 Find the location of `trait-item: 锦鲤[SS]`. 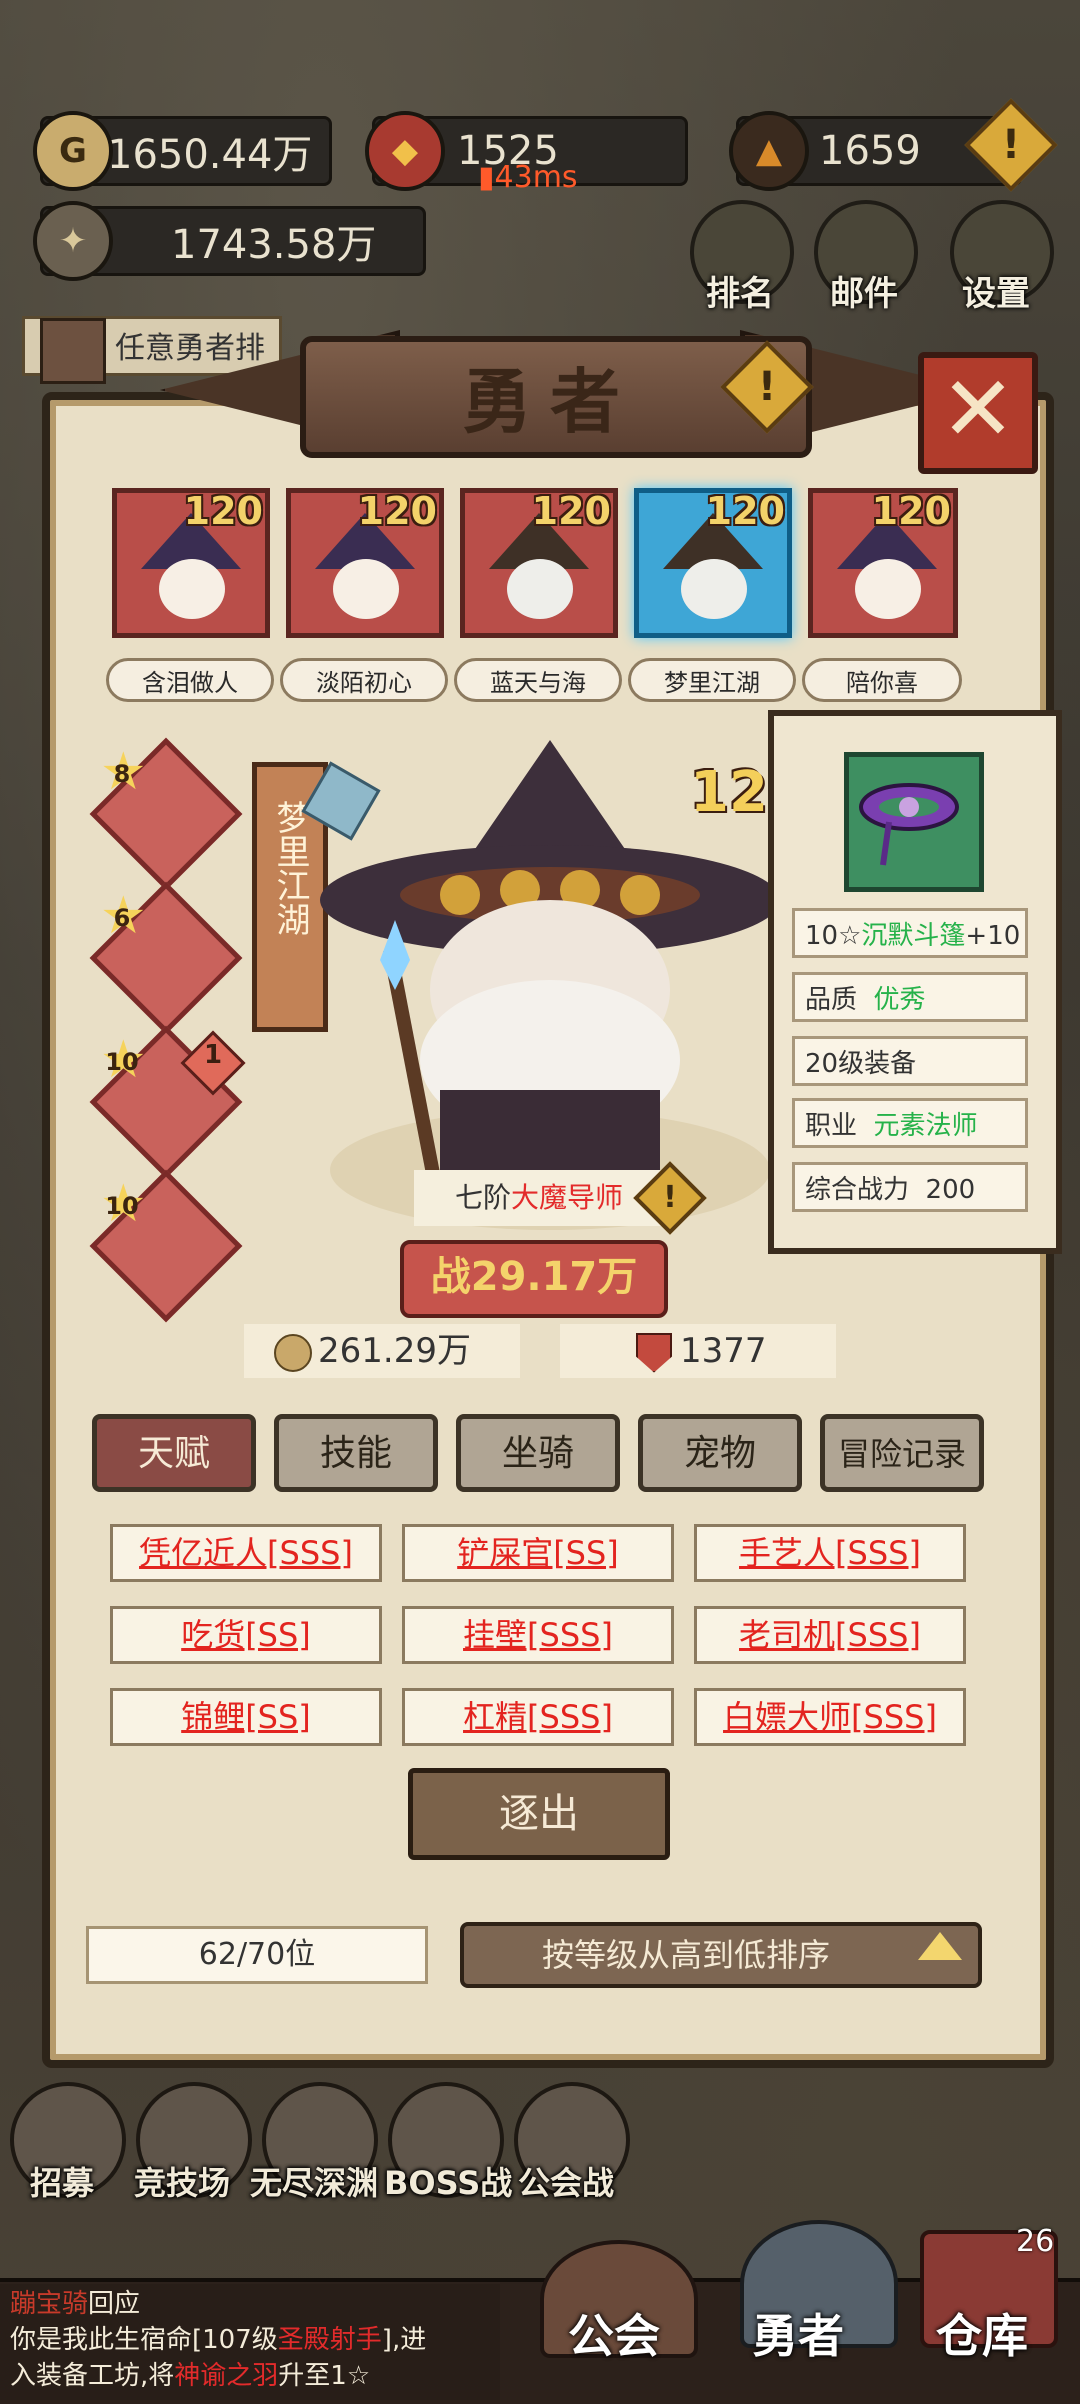

trait-item: 锦鲤[SS] is located at coordinates (246, 1717).